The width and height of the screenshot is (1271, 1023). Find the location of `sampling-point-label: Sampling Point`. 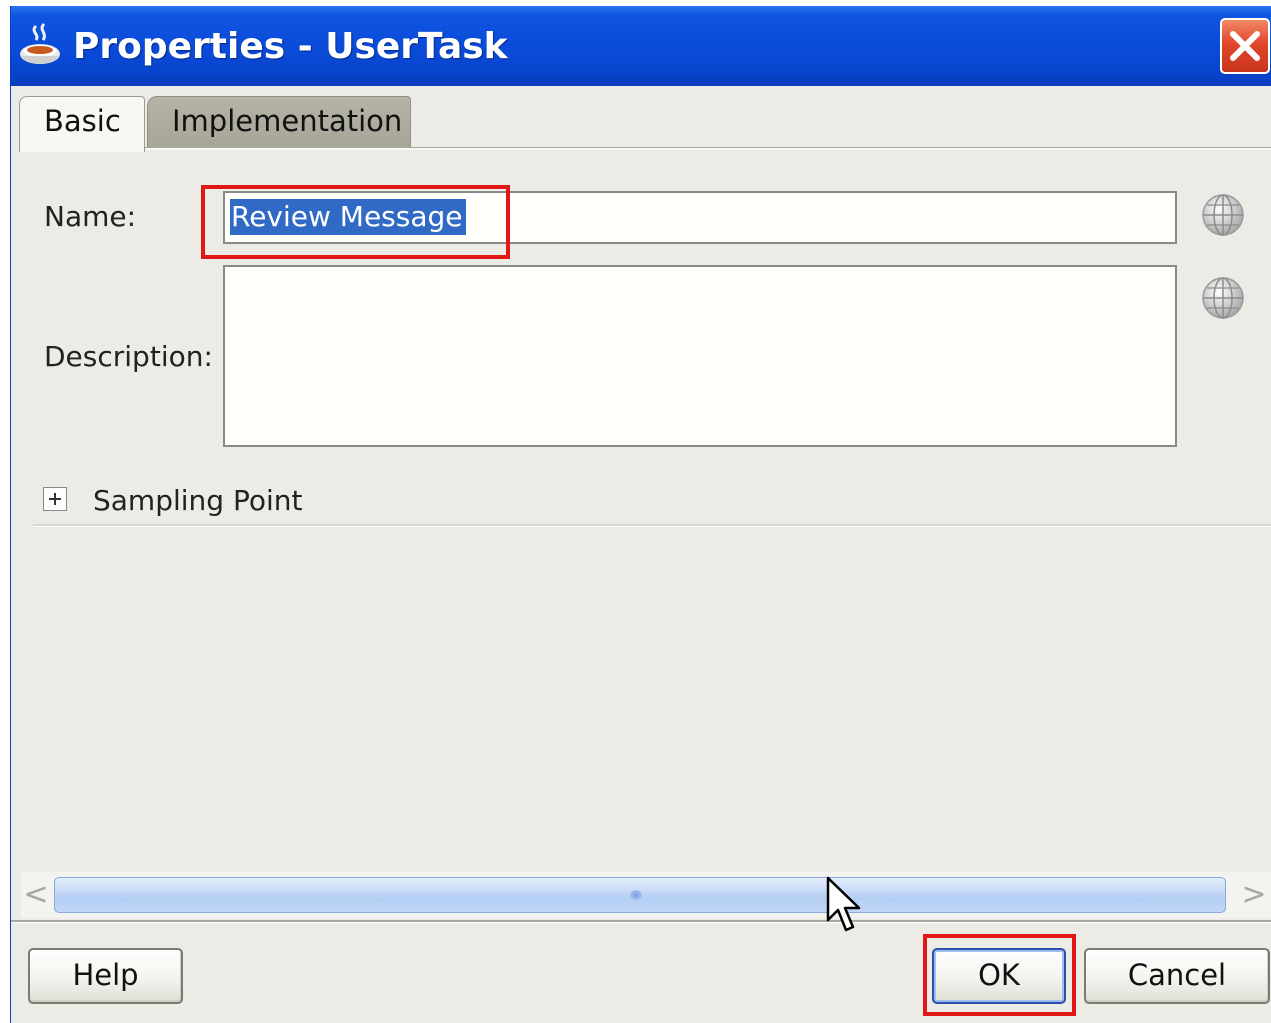

sampling-point-label: Sampling Point is located at coordinates (197, 500).